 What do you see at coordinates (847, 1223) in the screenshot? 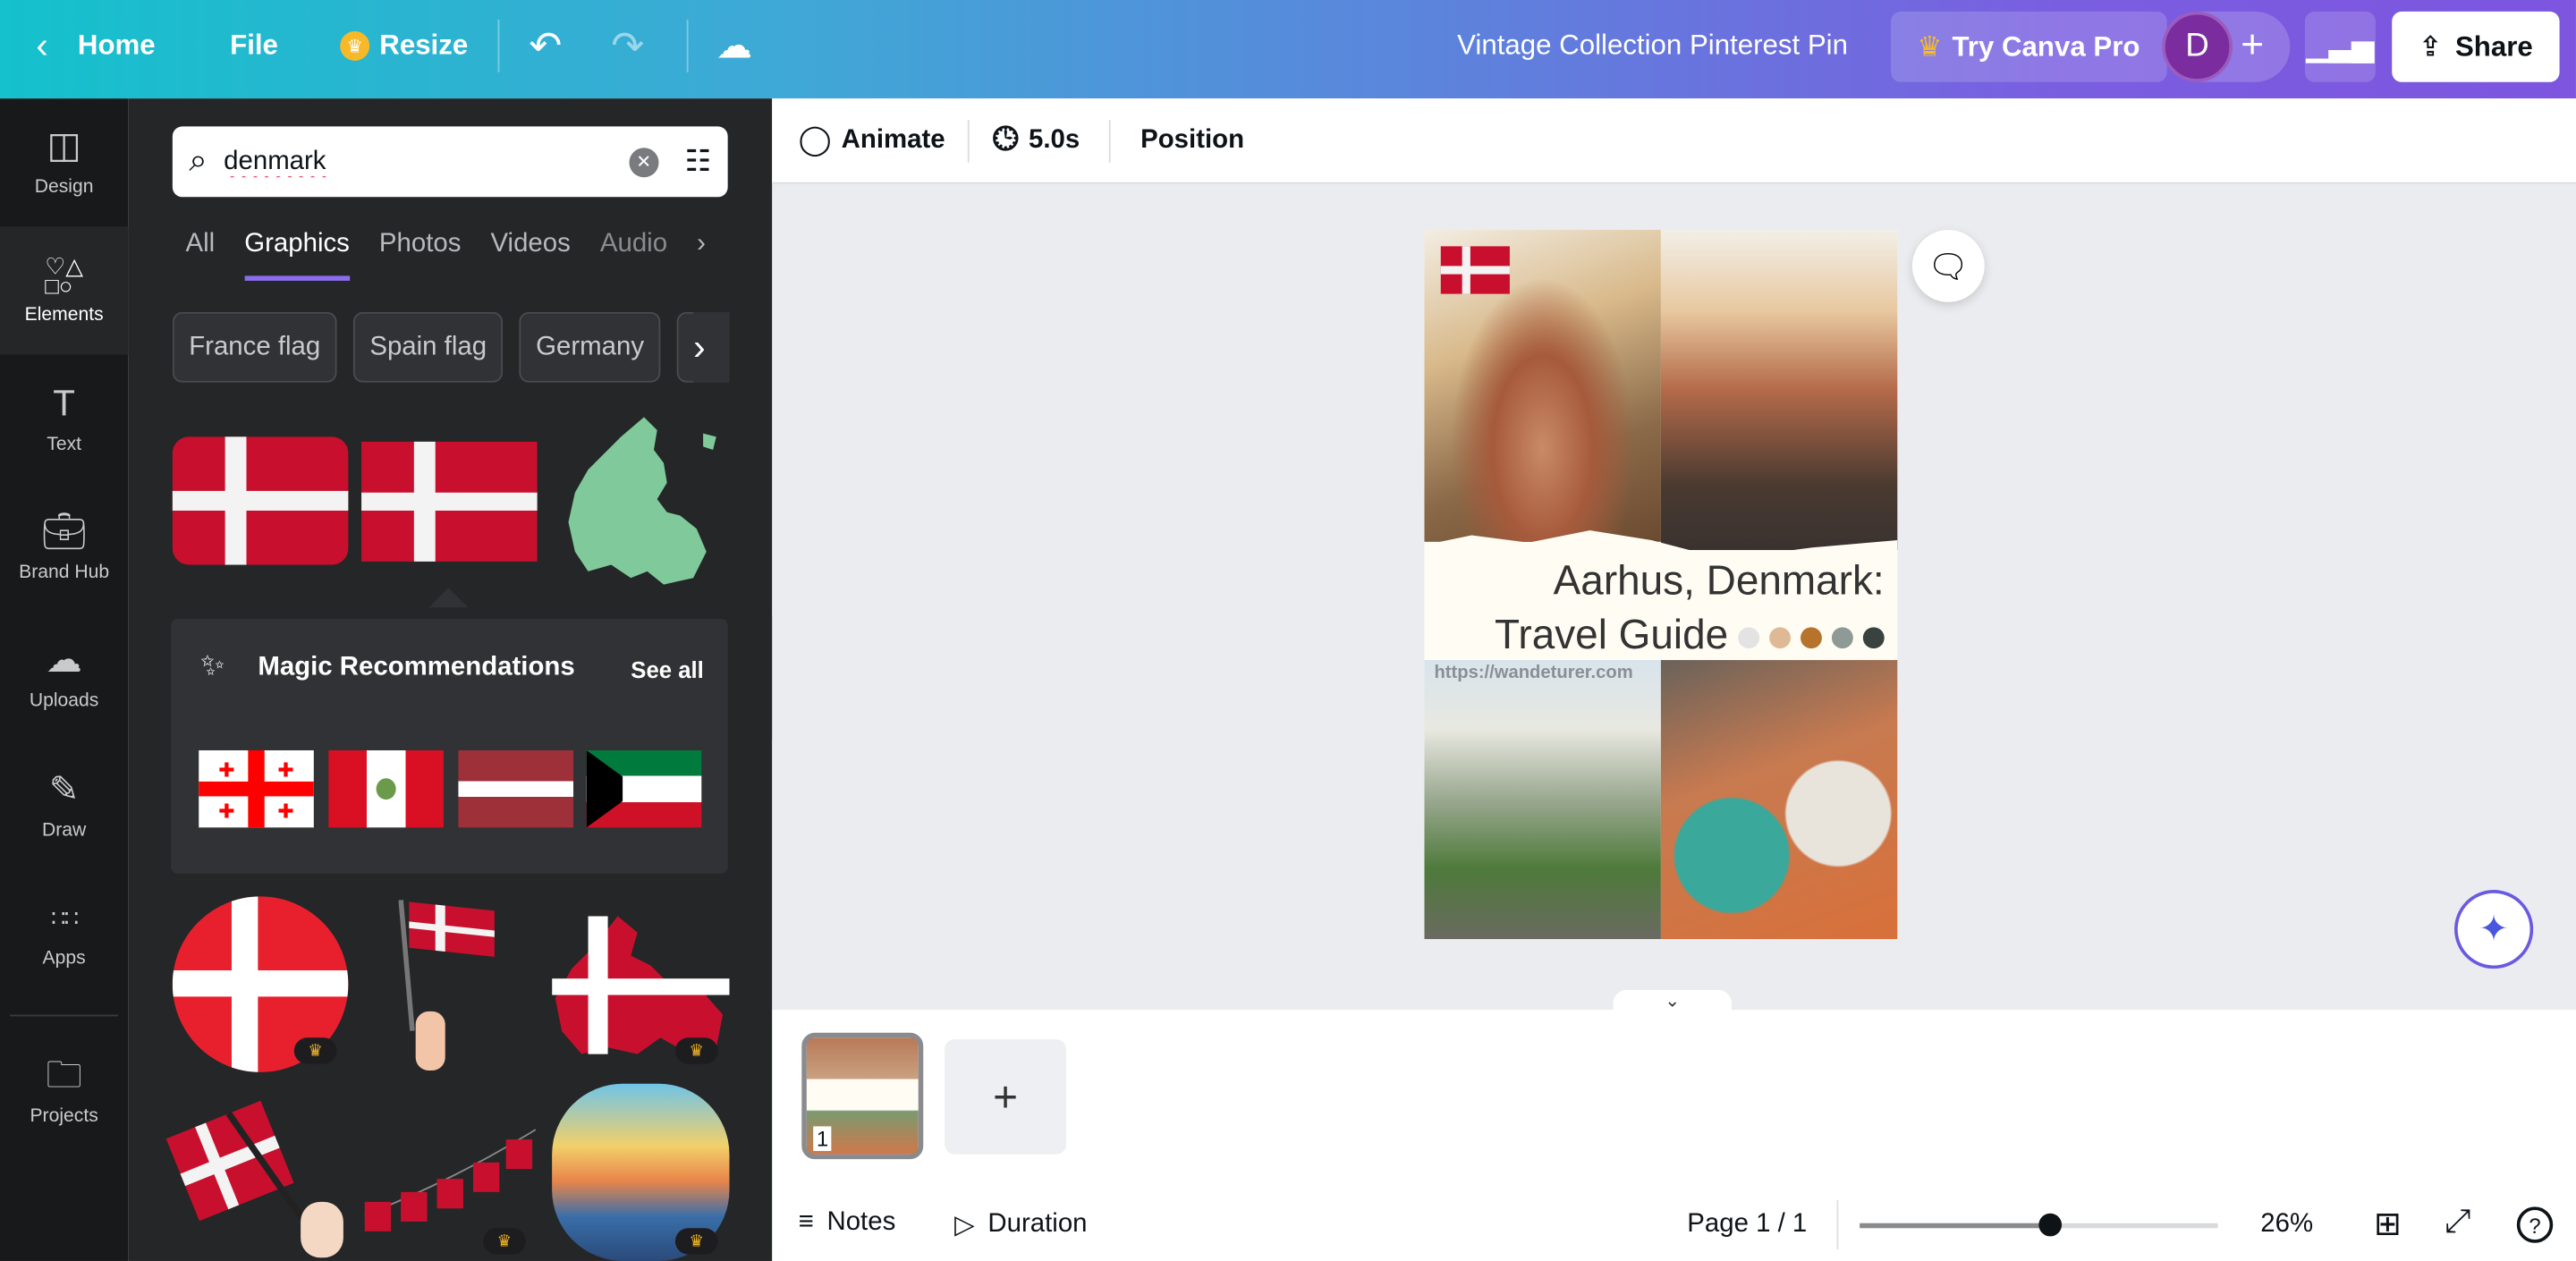
I see `notes-button: ≡ Notes` at bounding box center [847, 1223].